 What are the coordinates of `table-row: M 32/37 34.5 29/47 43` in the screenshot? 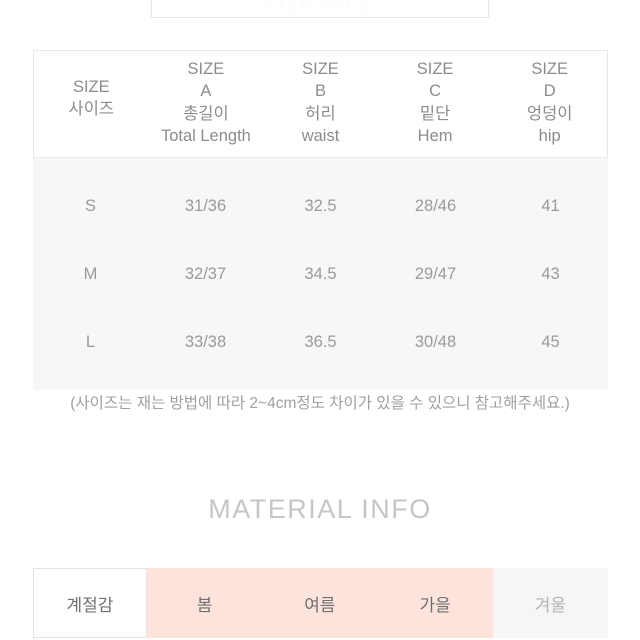 It's located at (320, 274).